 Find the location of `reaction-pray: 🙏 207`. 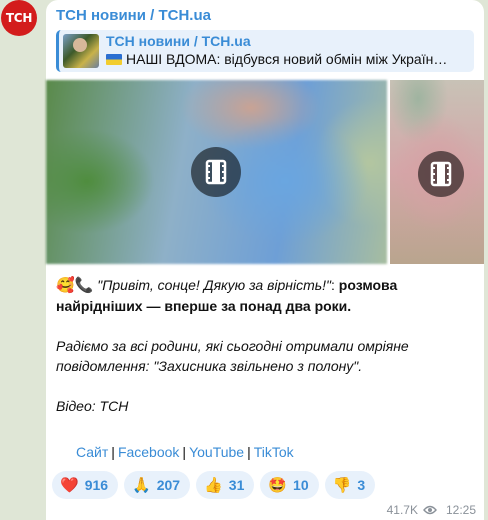

reaction-pray: 🙏 207 is located at coordinates (157, 485).